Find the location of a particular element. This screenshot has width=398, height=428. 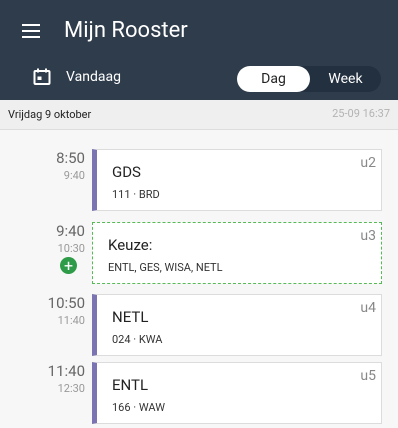

current-date: Vrijdag 9 oktober is located at coordinates (50, 114).